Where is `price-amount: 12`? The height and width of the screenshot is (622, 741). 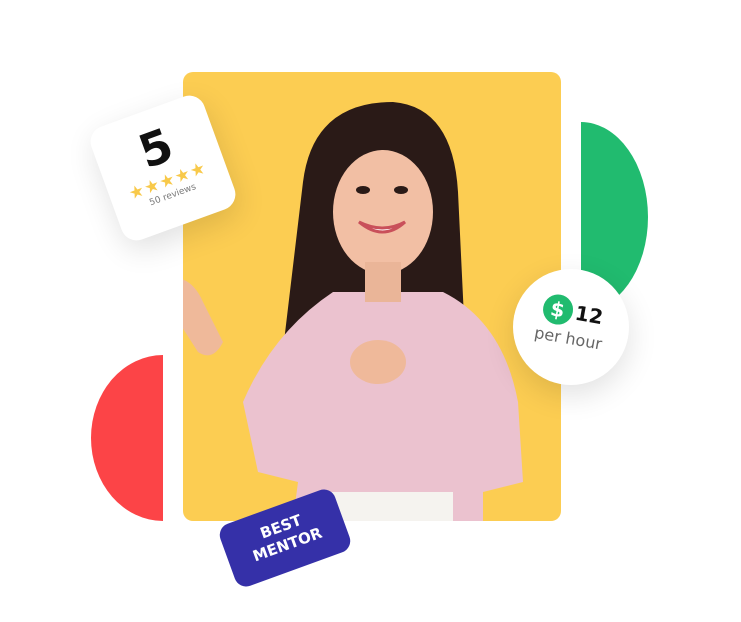
price-amount: 12 is located at coordinates (589, 315).